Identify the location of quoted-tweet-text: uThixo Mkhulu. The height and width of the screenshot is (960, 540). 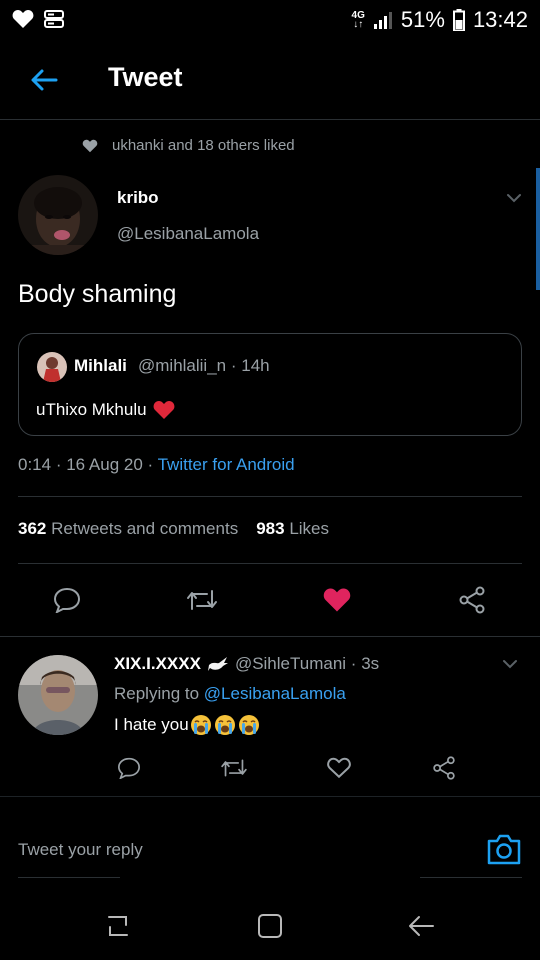
(105, 410).